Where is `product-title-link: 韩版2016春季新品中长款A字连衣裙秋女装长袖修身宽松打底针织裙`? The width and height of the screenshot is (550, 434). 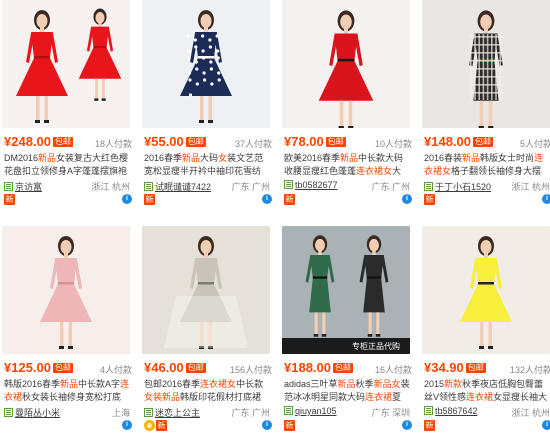
product-title-link: 韩版2016春季新品中长款A字连衣裙秋女装长袖修身宽松打底针织裙 is located at coordinates (67, 391).